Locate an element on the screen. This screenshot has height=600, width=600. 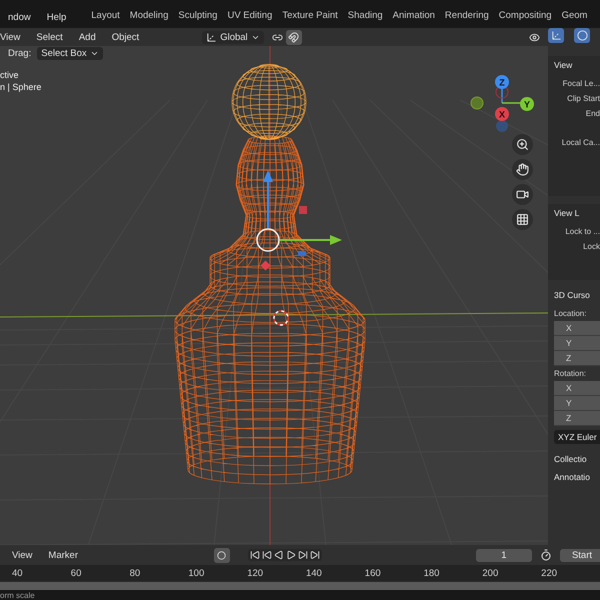
ruler-tick: 100 is located at coordinates (197, 573).